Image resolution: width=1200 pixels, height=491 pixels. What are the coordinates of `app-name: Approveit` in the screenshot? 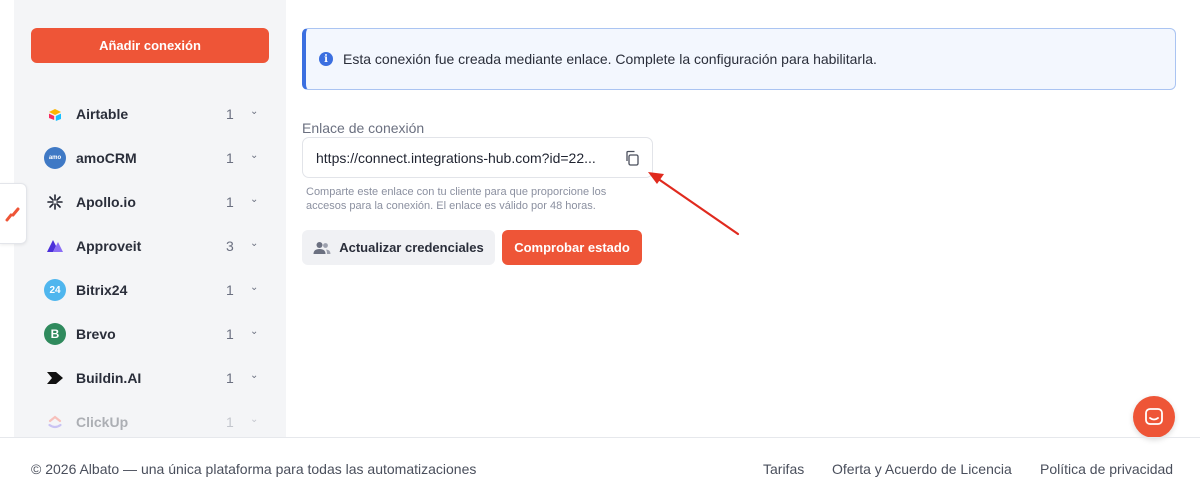 It's located at (109, 246).